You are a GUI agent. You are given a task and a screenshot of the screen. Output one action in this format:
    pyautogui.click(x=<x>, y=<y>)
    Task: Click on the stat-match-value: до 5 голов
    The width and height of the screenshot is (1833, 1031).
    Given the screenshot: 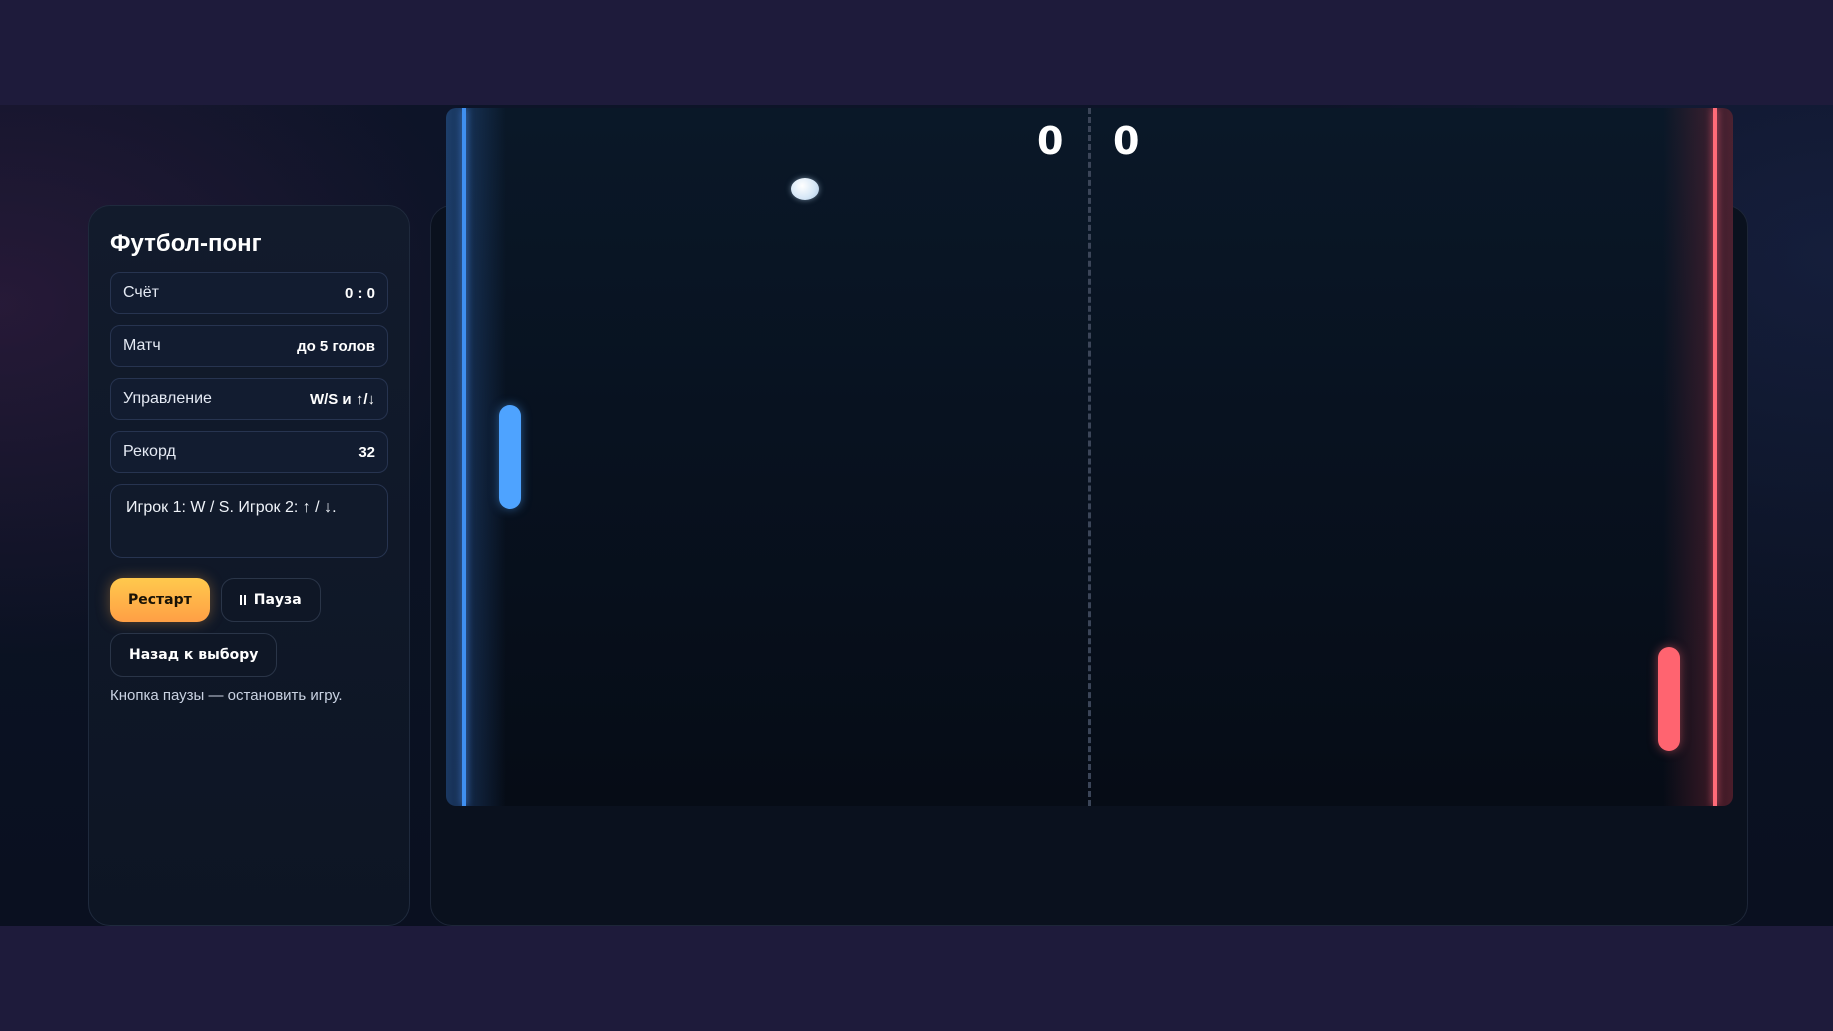 What is the action you would take?
    pyautogui.click(x=336, y=346)
    